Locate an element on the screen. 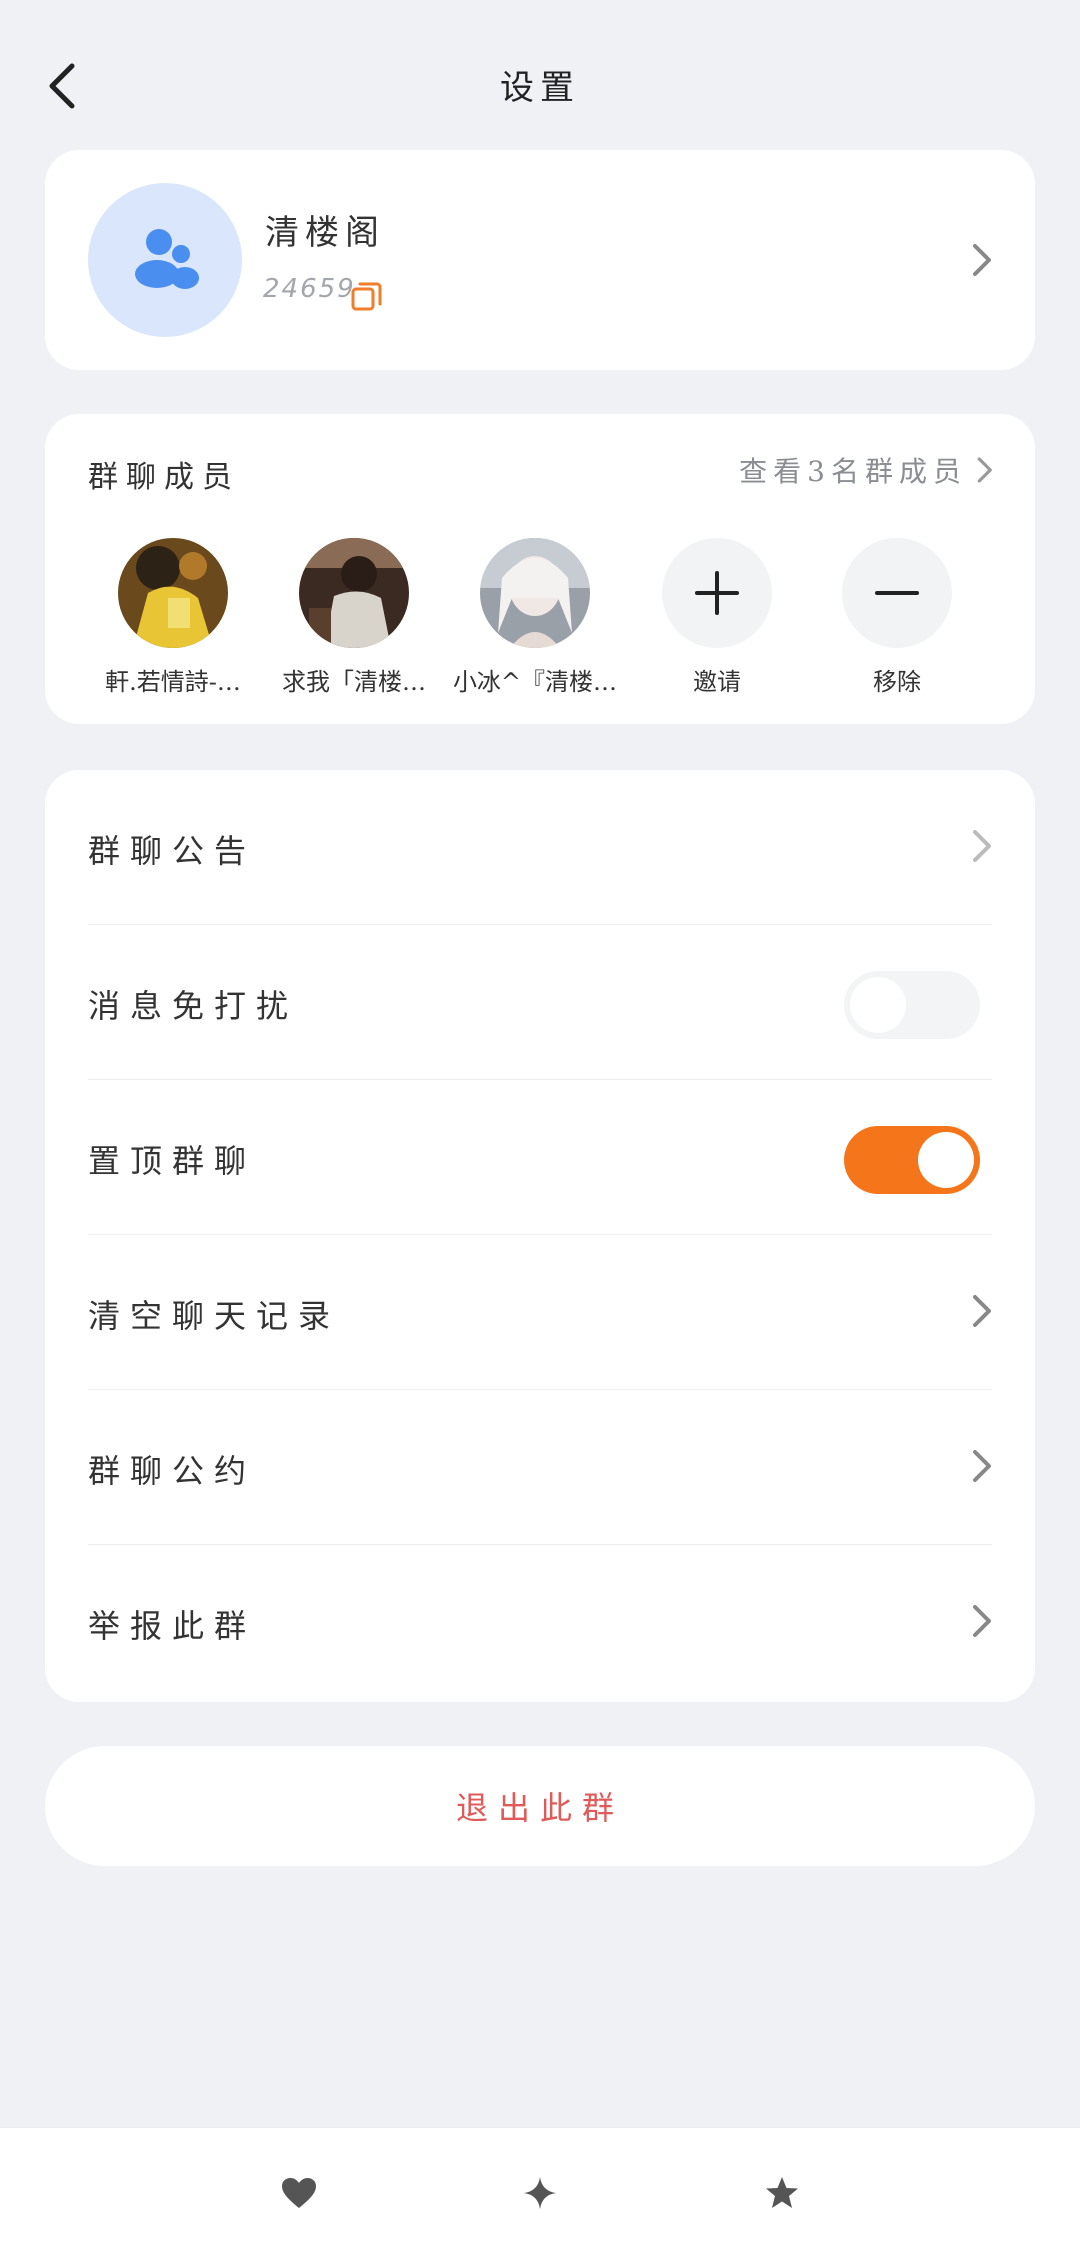  invite-circle is located at coordinates (717, 593).